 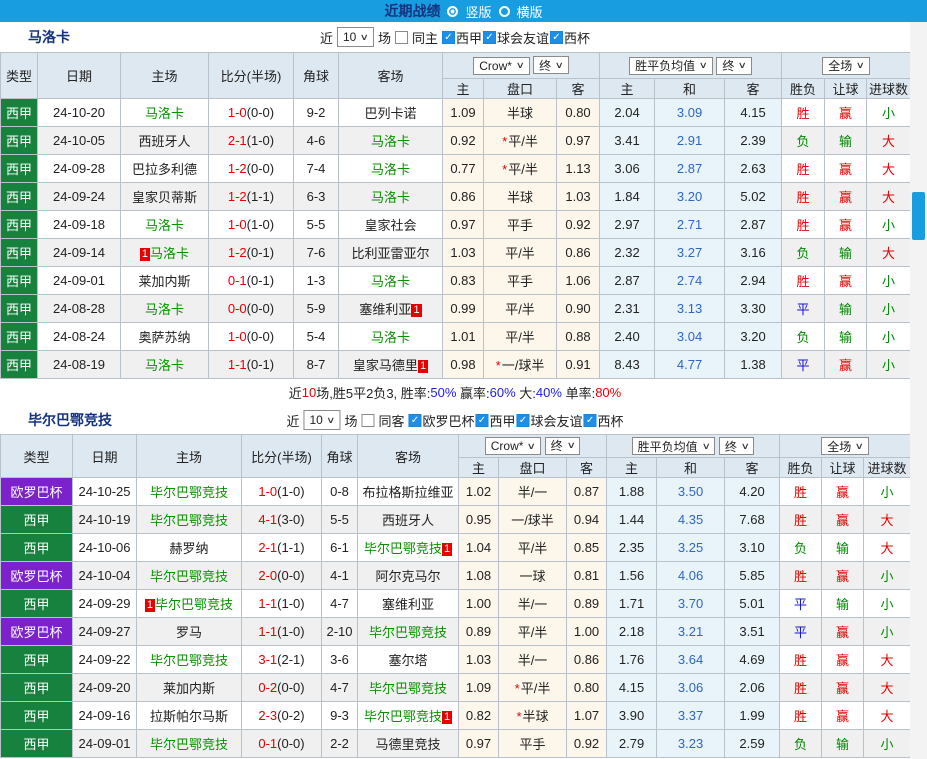 What do you see at coordinates (164, 364) in the screenshot?
I see `home-team-cell: 马洛卡` at bounding box center [164, 364].